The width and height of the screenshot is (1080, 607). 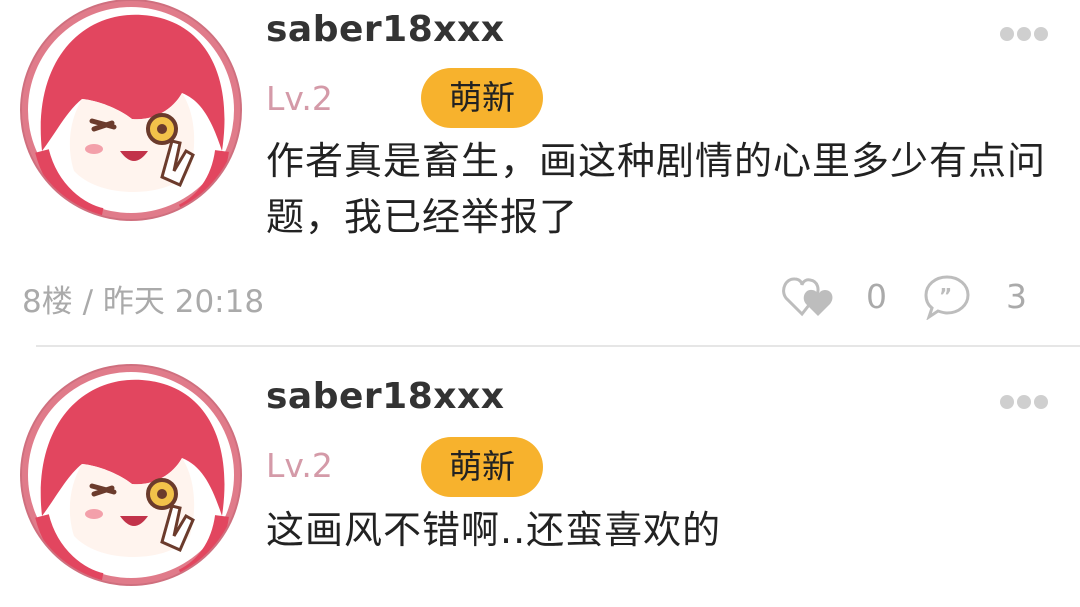 What do you see at coordinates (1016, 296) in the screenshot?
I see `reply-count: 3` at bounding box center [1016, 296].